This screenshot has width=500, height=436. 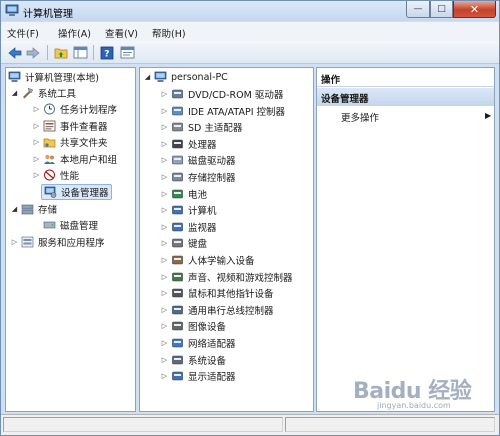 I want to click on menu-view: 查看(V), so click(x=121, y=33).